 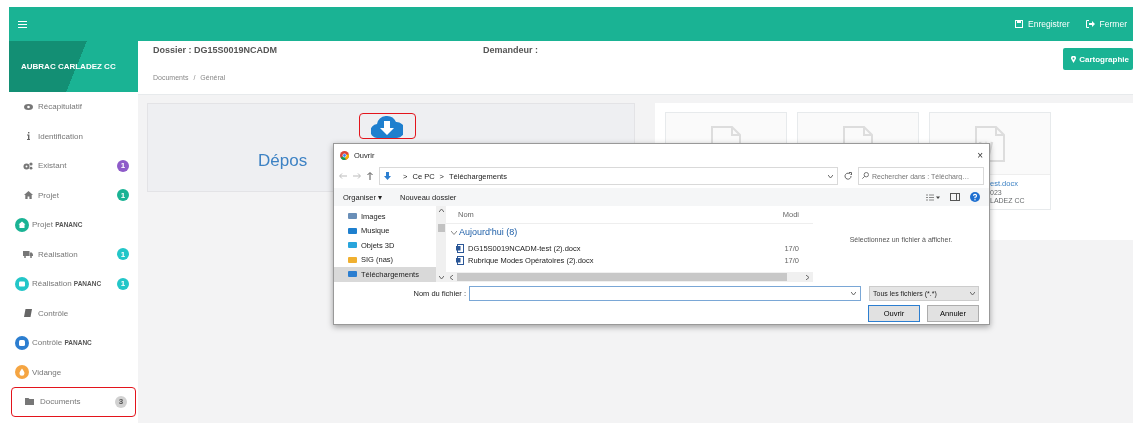 I want to click on close-button: ×, so click(x=980, y=155).